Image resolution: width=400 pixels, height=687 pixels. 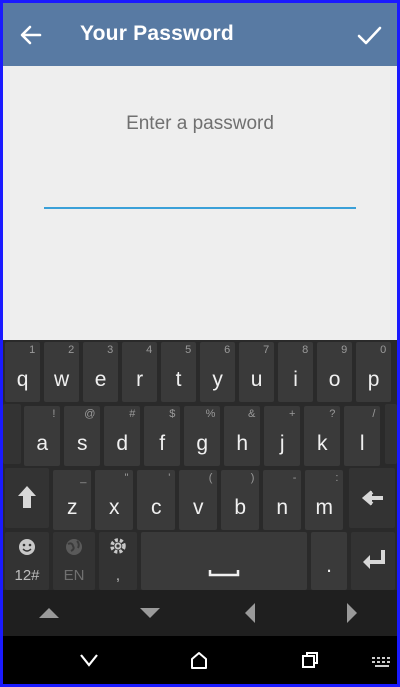 I want to click on key-hint: _, so click(x=83, y=478).